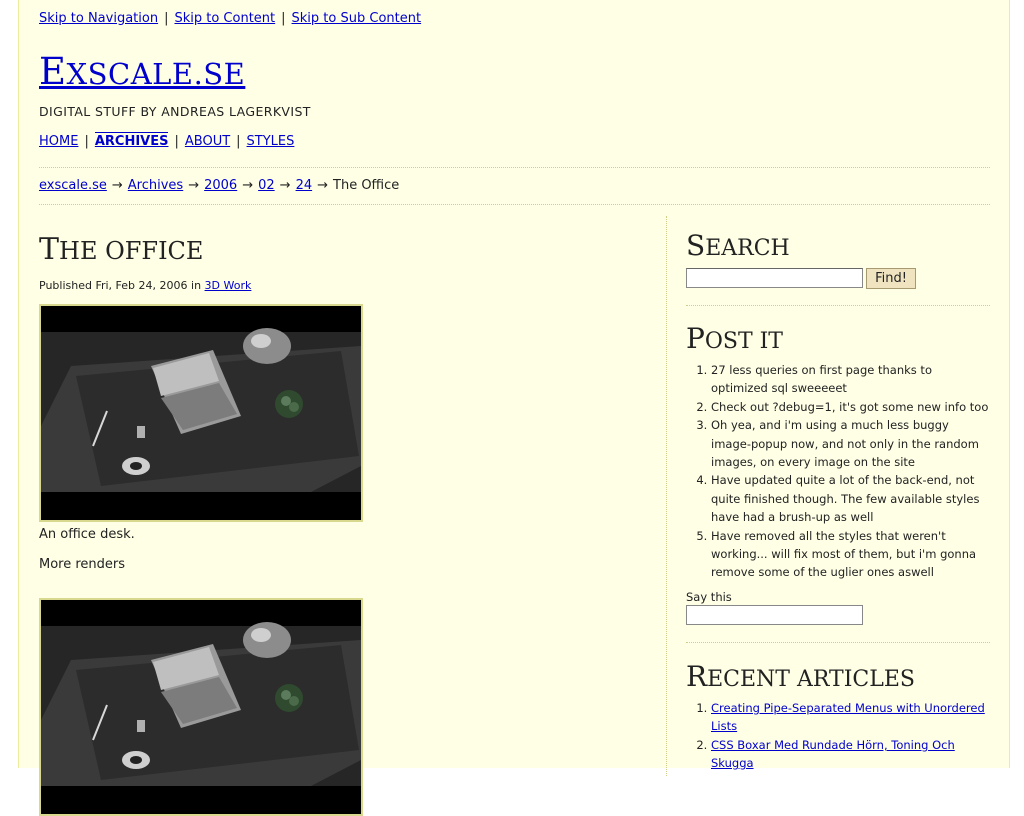 The image size is (1024, 816). Describe the element at coordinates (156, 74) in the screenshot. I see `logo-rest: XSCALE.SE` at that location.